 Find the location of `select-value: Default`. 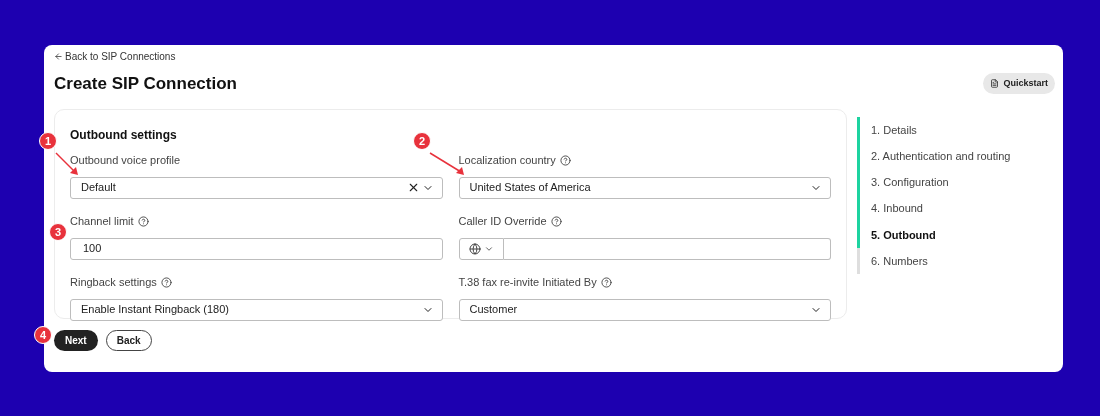

select-value: Default is located at coordinates (99, 188).